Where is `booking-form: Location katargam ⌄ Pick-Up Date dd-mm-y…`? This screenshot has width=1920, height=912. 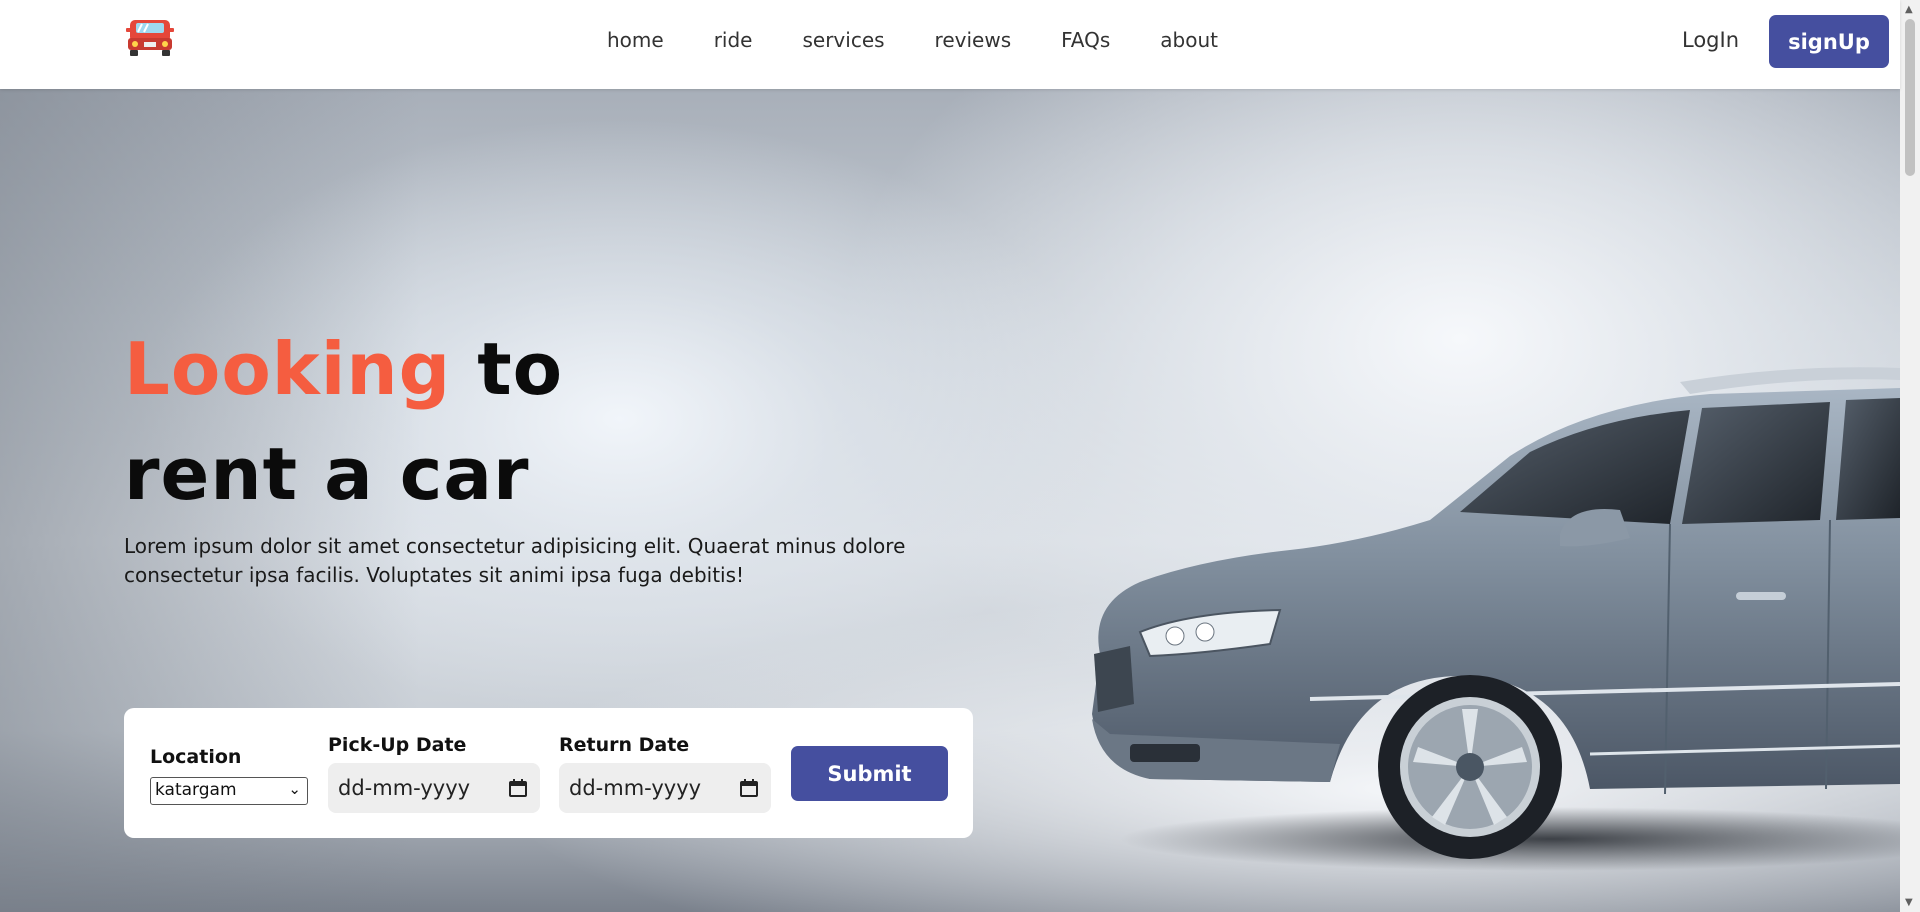 booking-form: Location katargam ⌄ Pick-Up Date dd-mm-y… is located at coordinates (548, 773).